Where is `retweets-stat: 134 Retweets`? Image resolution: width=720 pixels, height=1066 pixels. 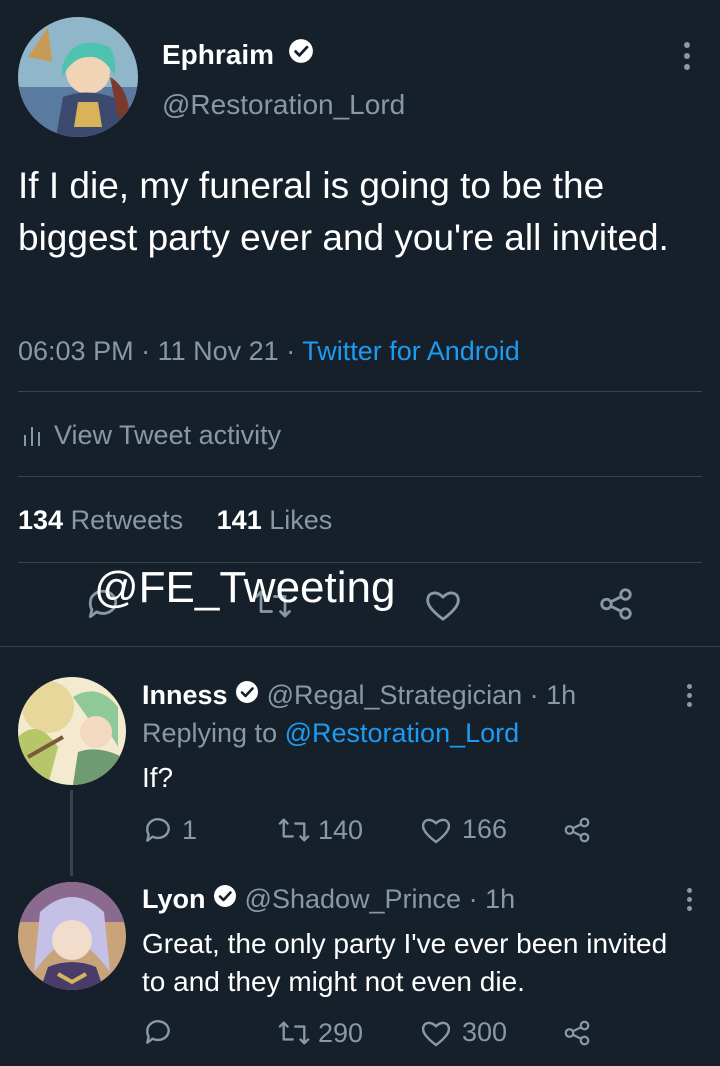
retweets-stat: 134 Retweets is located at coordinates (104, 520).